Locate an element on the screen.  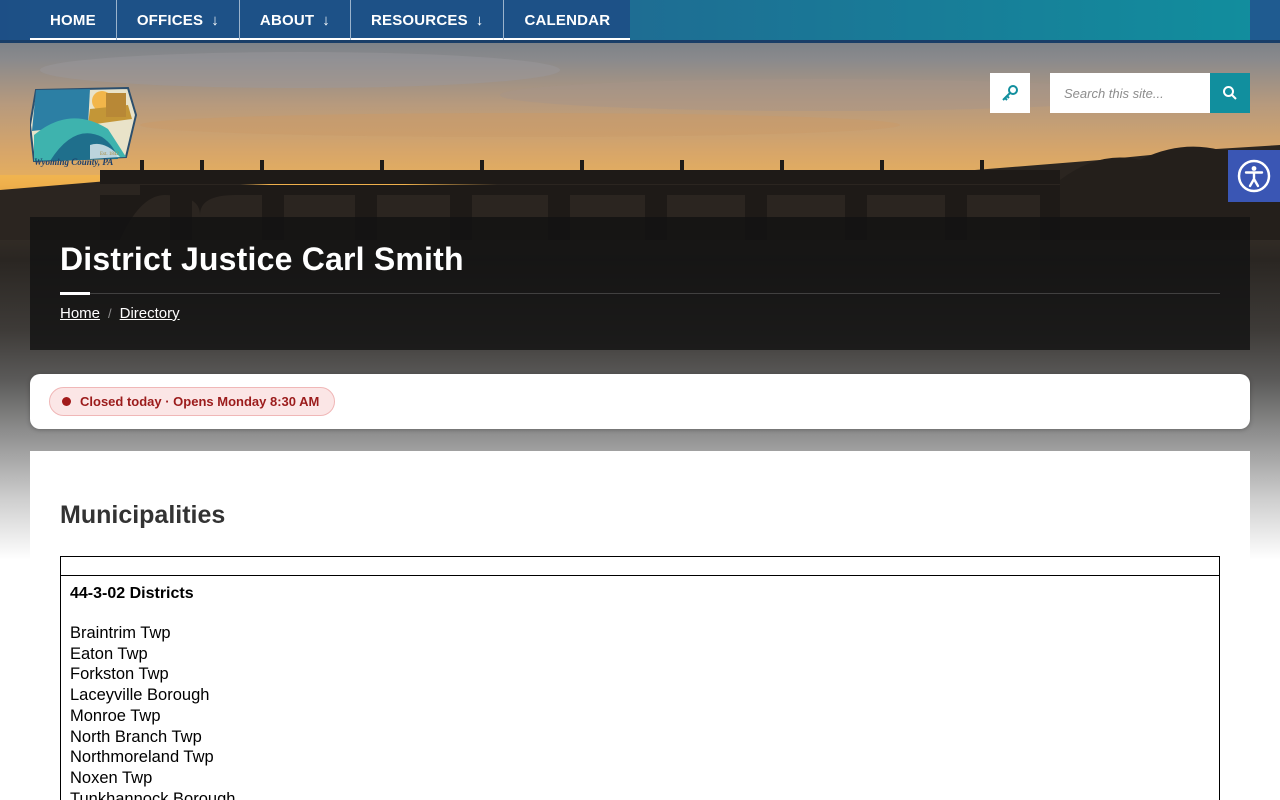
title-accent is located at coordinates (75, 293).